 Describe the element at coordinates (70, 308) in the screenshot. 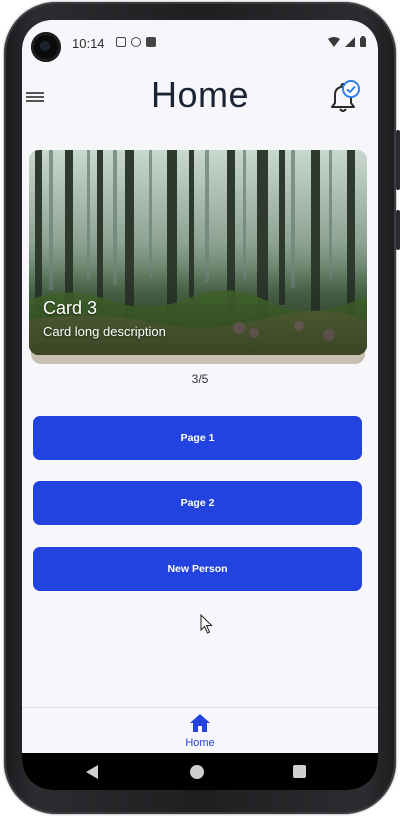

I see `card-title: Card 3` at that location.